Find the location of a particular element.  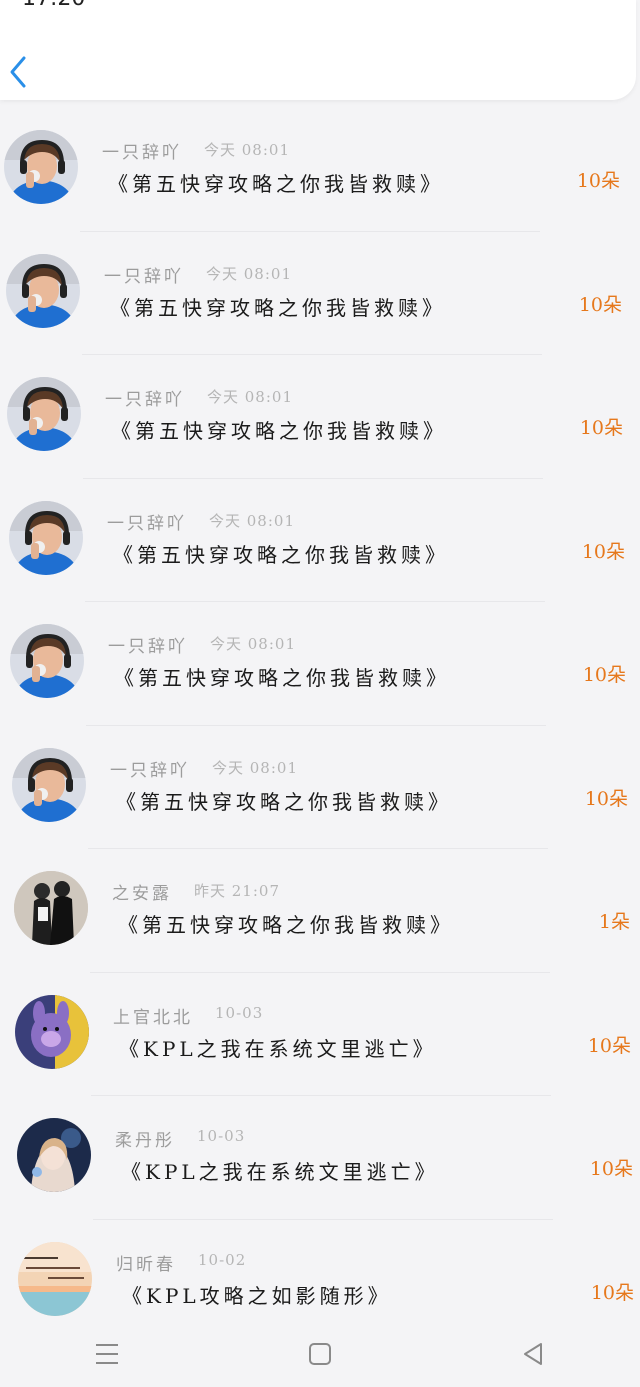

status-time: 17:20 is located at coordinates (53, 5).